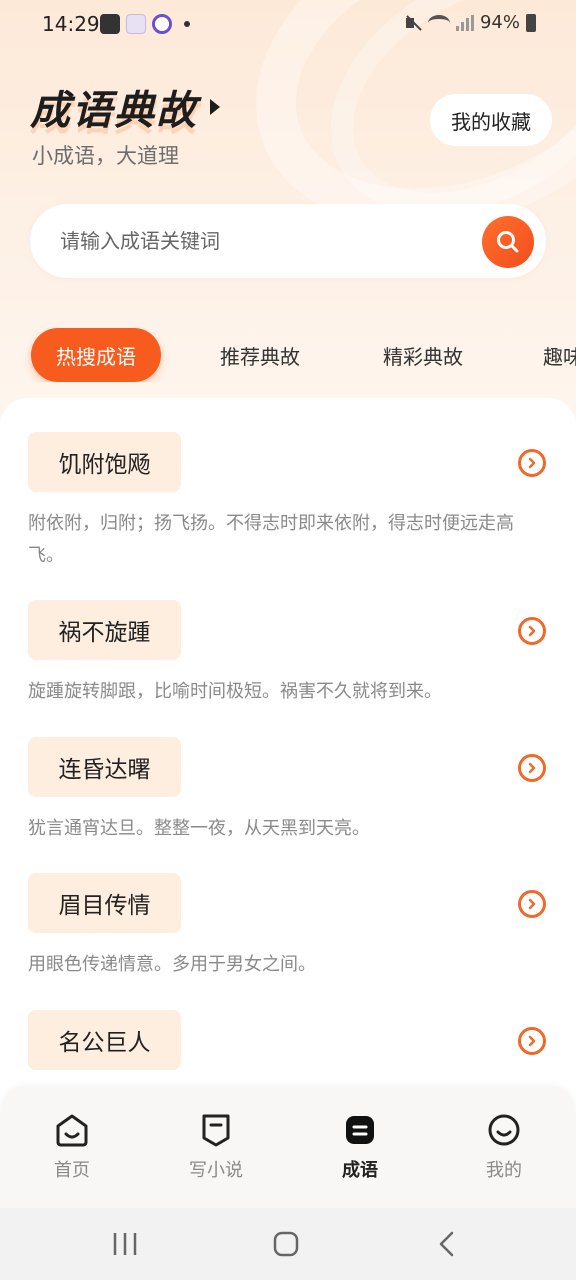 The image size is (576, 1280). I want to click on nav-write-novel: 写小说, so click(216, 1147).